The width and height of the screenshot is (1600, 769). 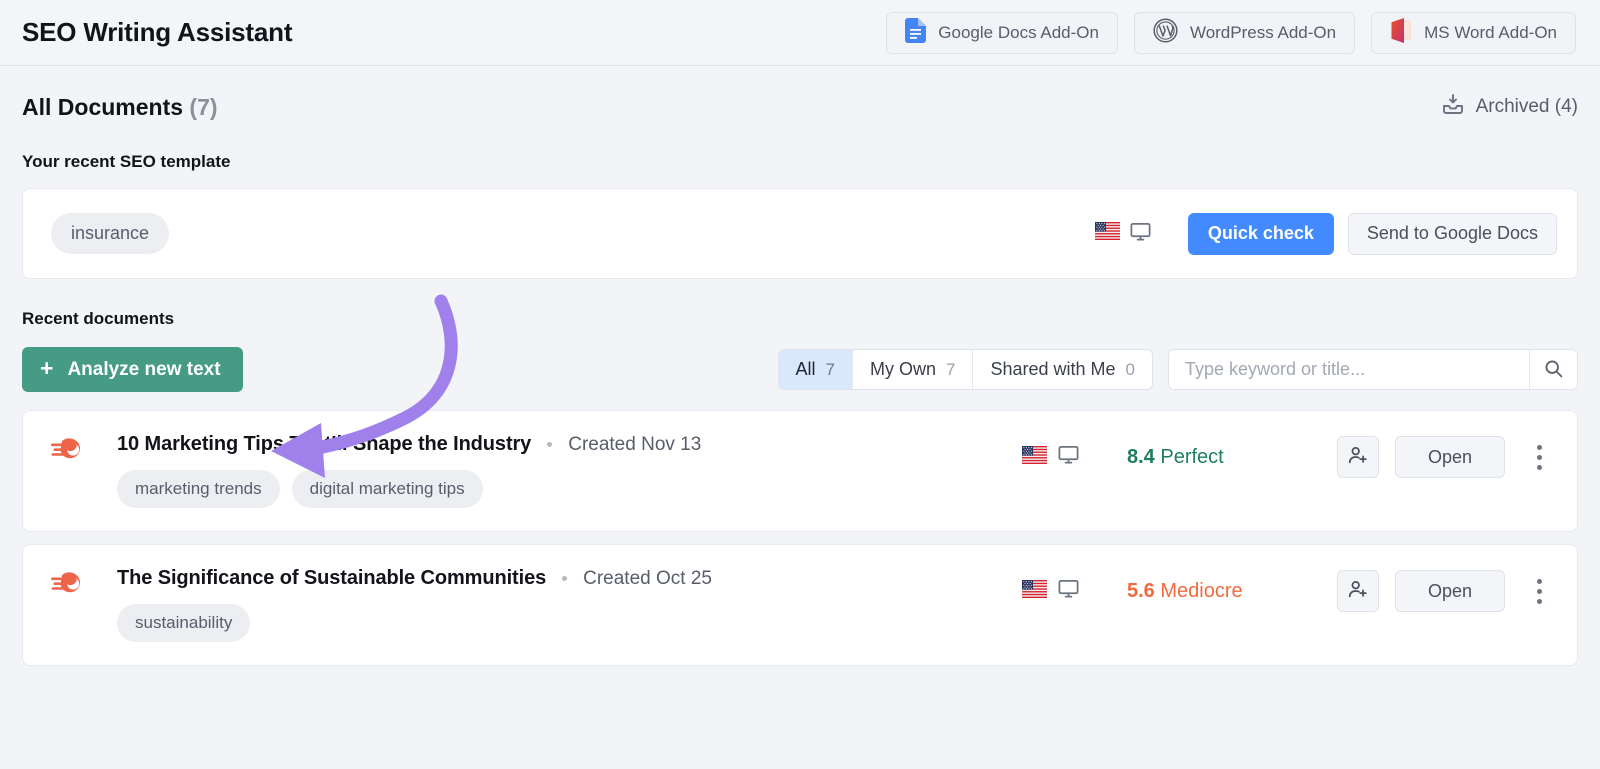 What do you see at coordinates (1232, 457) in the screenshot?
I see `status-badge: 8.4 Perfect` at bounding box center [1232, 457].